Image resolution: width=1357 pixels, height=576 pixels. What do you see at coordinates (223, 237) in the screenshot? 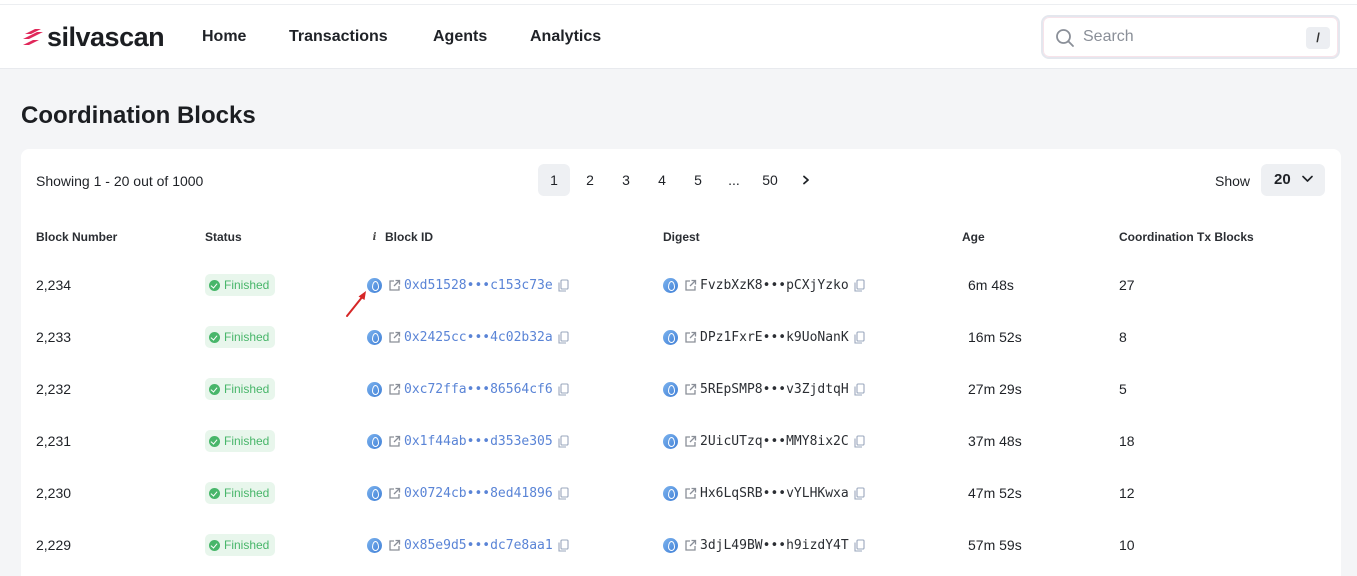
I see `column-header-status: Status` at bounding box center [223, 237].